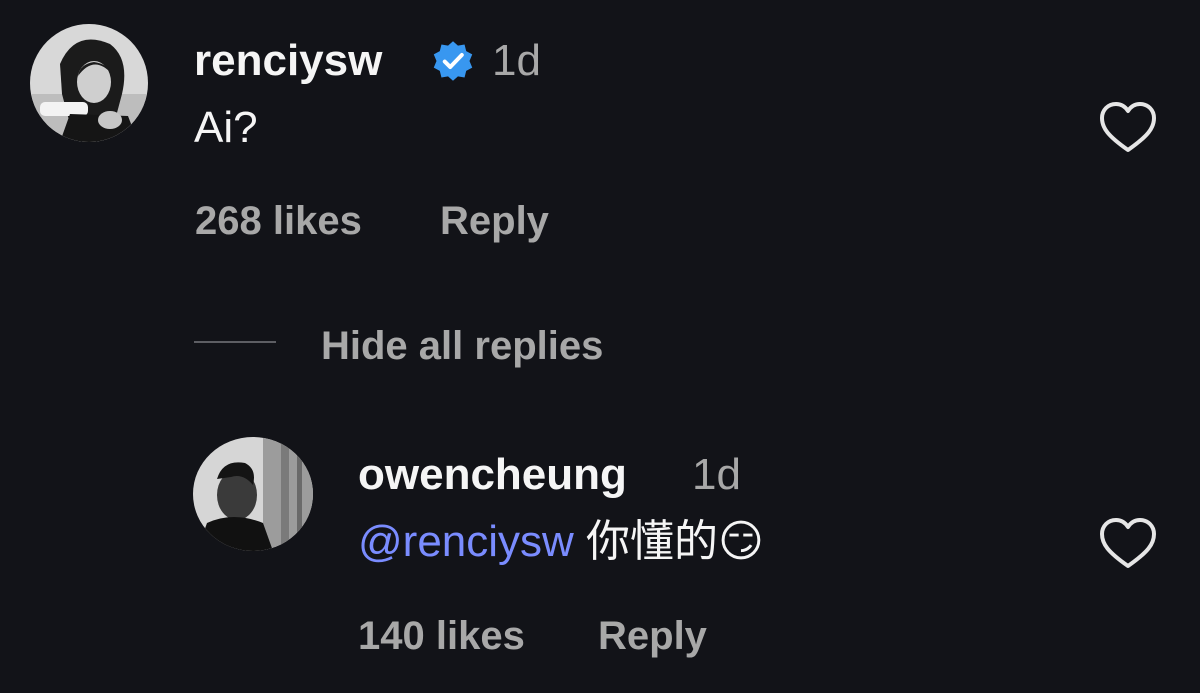 Image resolution: width=1200 pixels, height=693 pixels. What do you see at coordinates (288, 61) in the screenshot?
I see `comment-username: renciysw` at bounding box center [288, 61].